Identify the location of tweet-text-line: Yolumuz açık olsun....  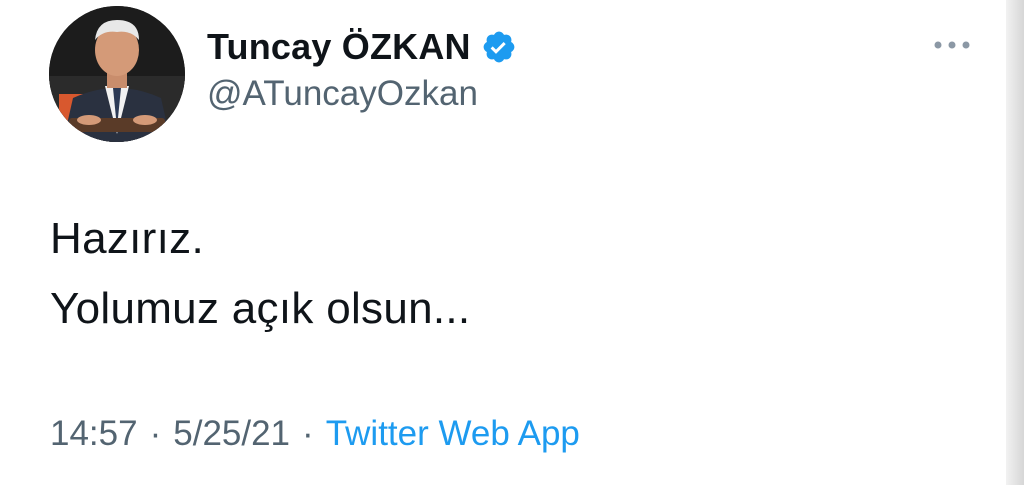
(260, 308).